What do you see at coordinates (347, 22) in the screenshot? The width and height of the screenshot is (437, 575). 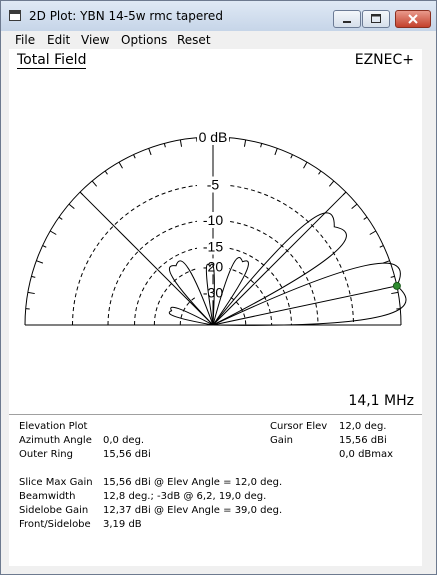 I see `minimize-icon` at bounding box center [347, 22].